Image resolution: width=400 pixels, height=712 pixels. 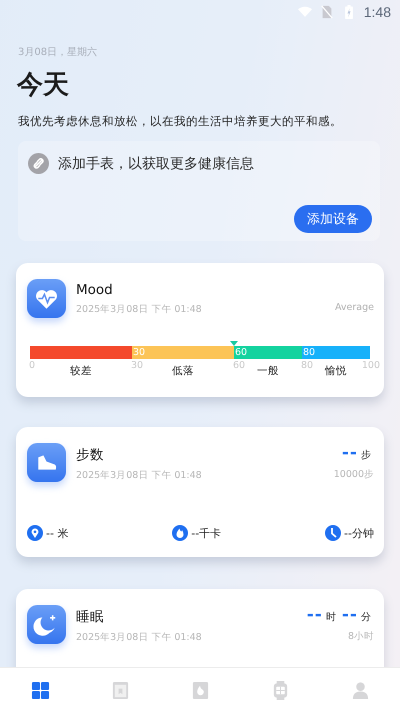 What do you see at coordinates (350, 453) in the screenshot?
I see `steps-value: --` at bounding box center [350, 453].